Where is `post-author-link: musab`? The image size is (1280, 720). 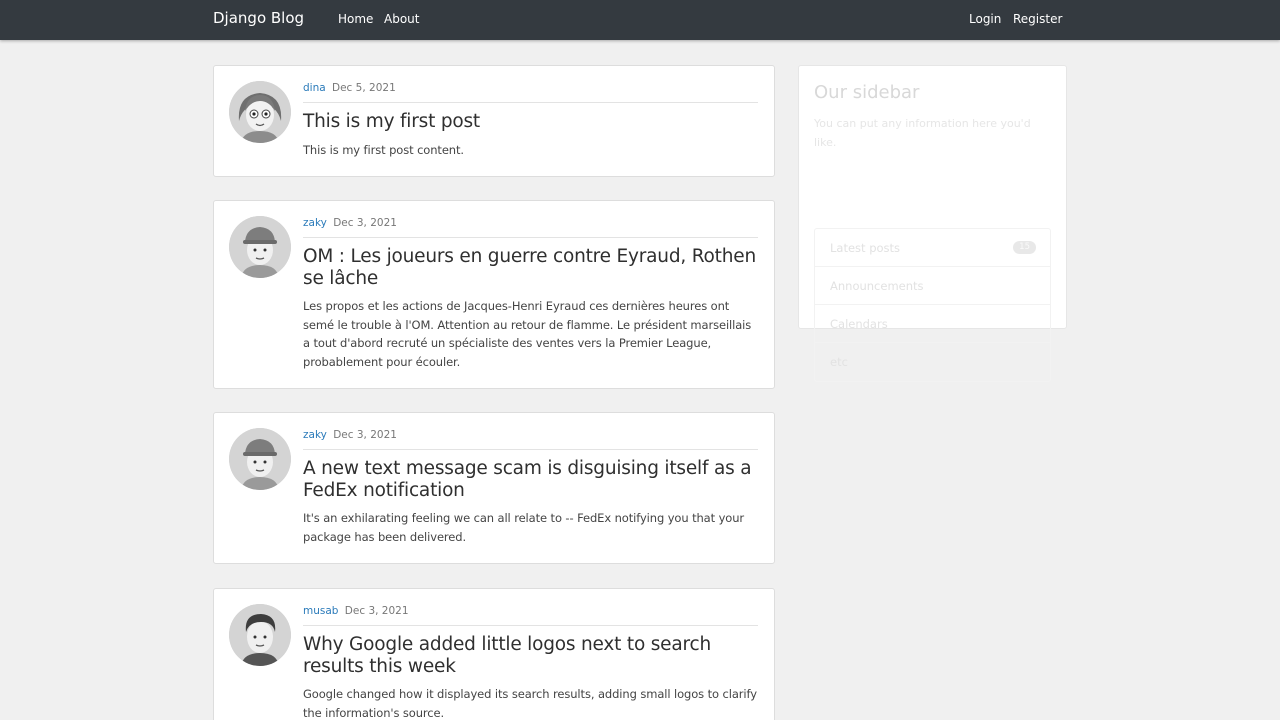
post-author-link: musab is located at coordinates (320, 611).